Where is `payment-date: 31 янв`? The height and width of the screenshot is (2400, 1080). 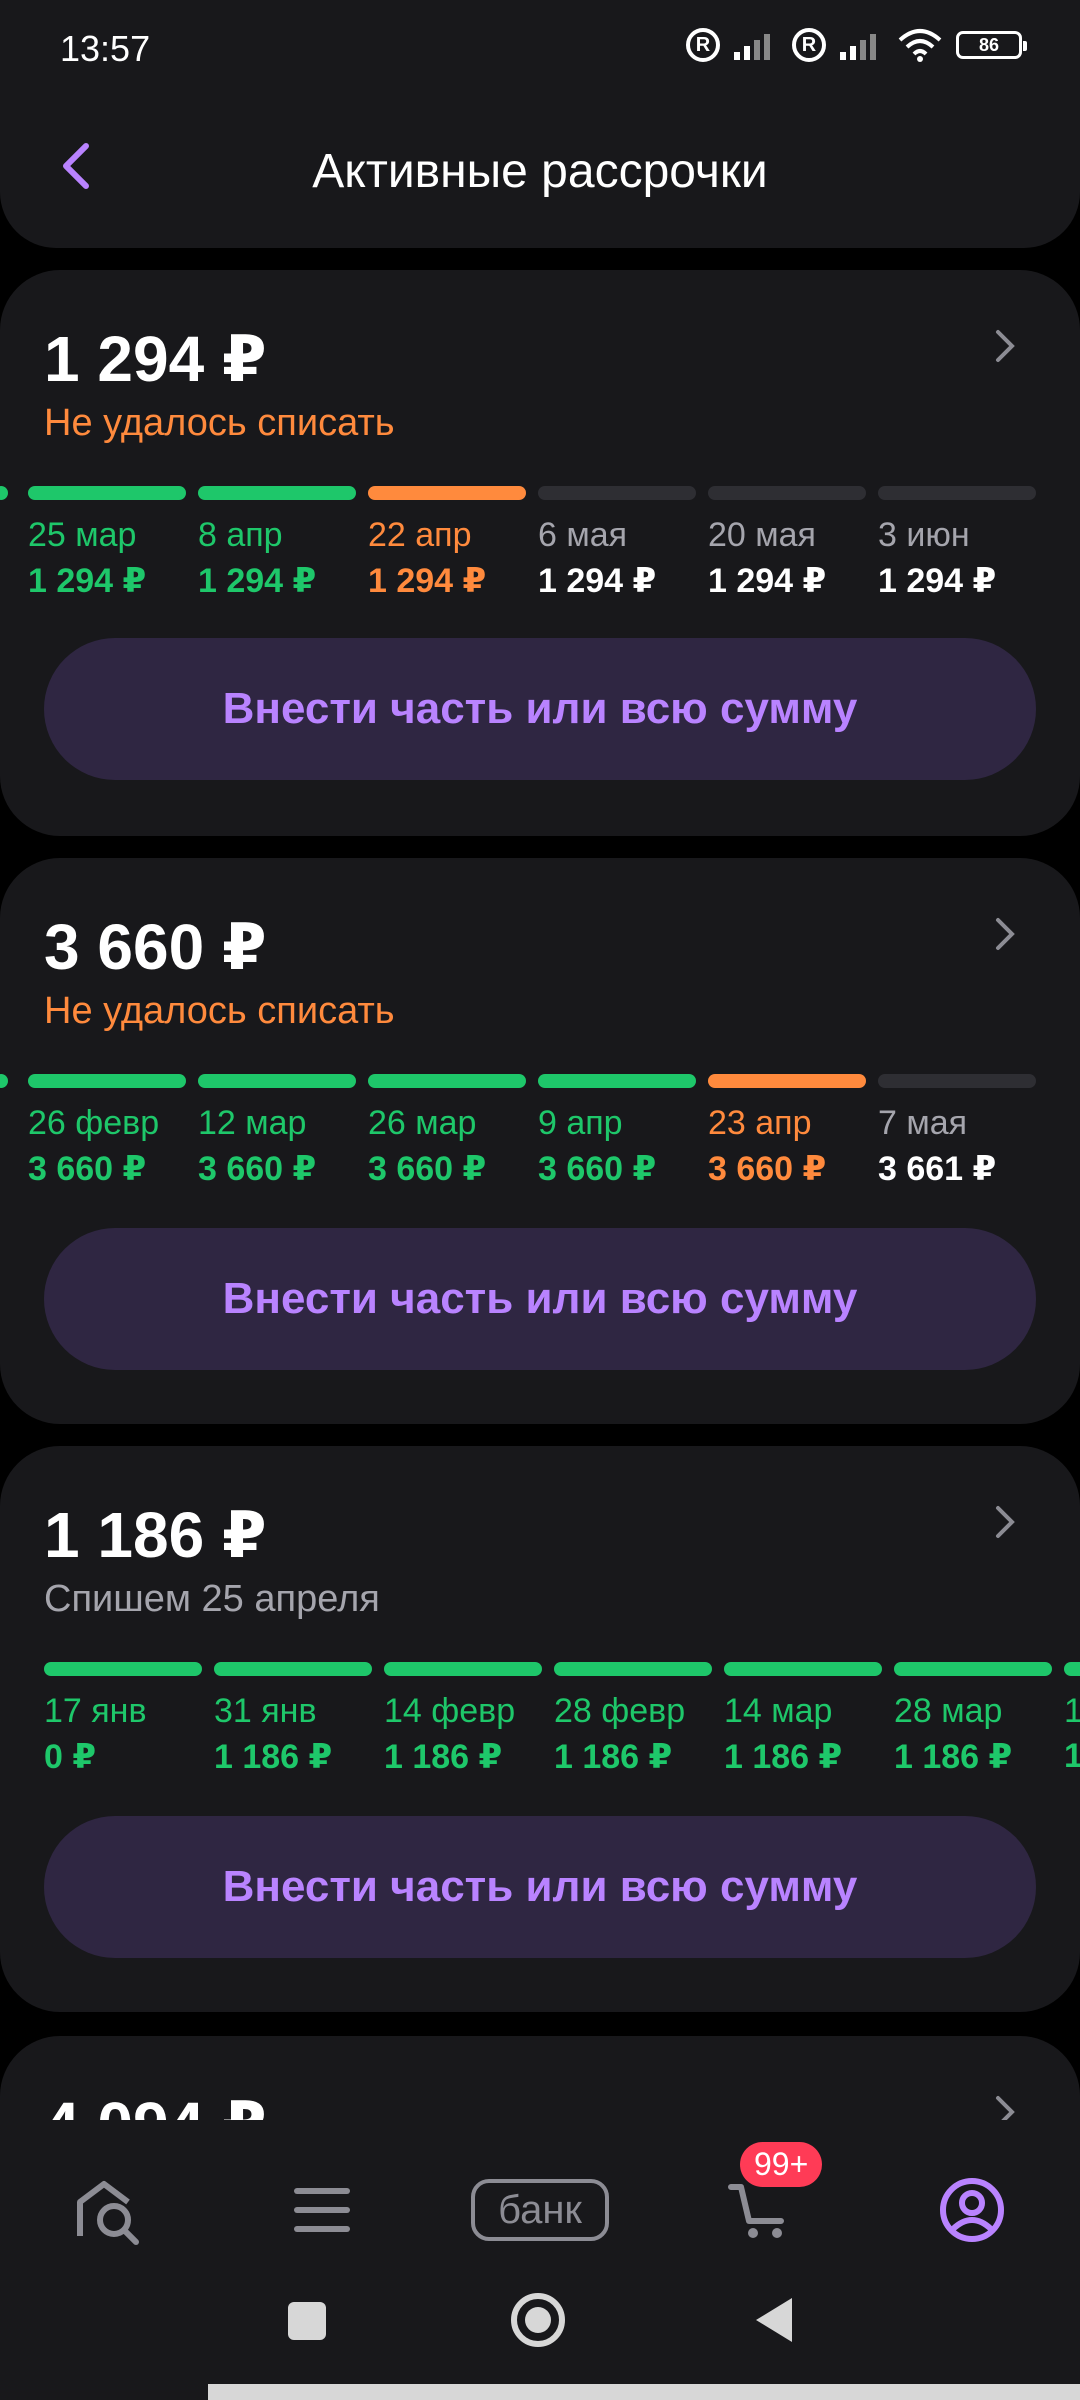
payment-date: 31 янв is located at coordinates (265, 1711).